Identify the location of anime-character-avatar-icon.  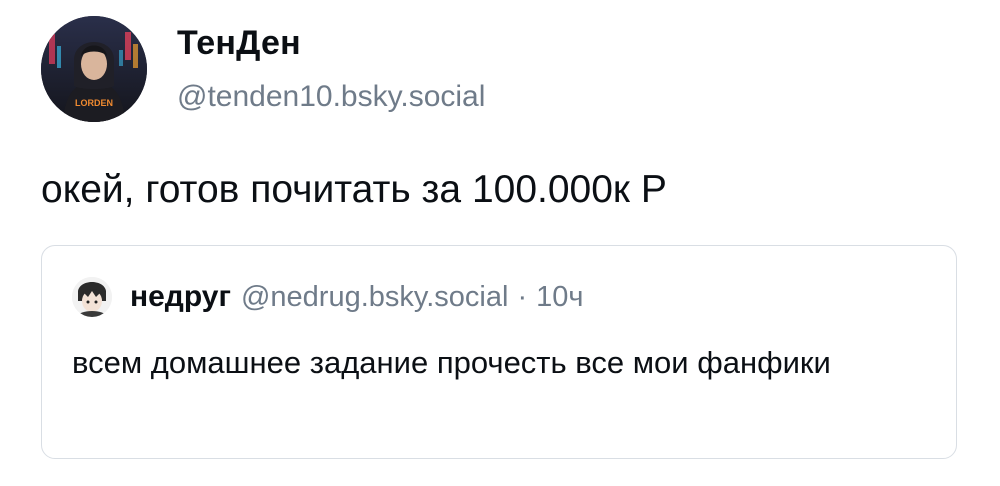
(92, 297).